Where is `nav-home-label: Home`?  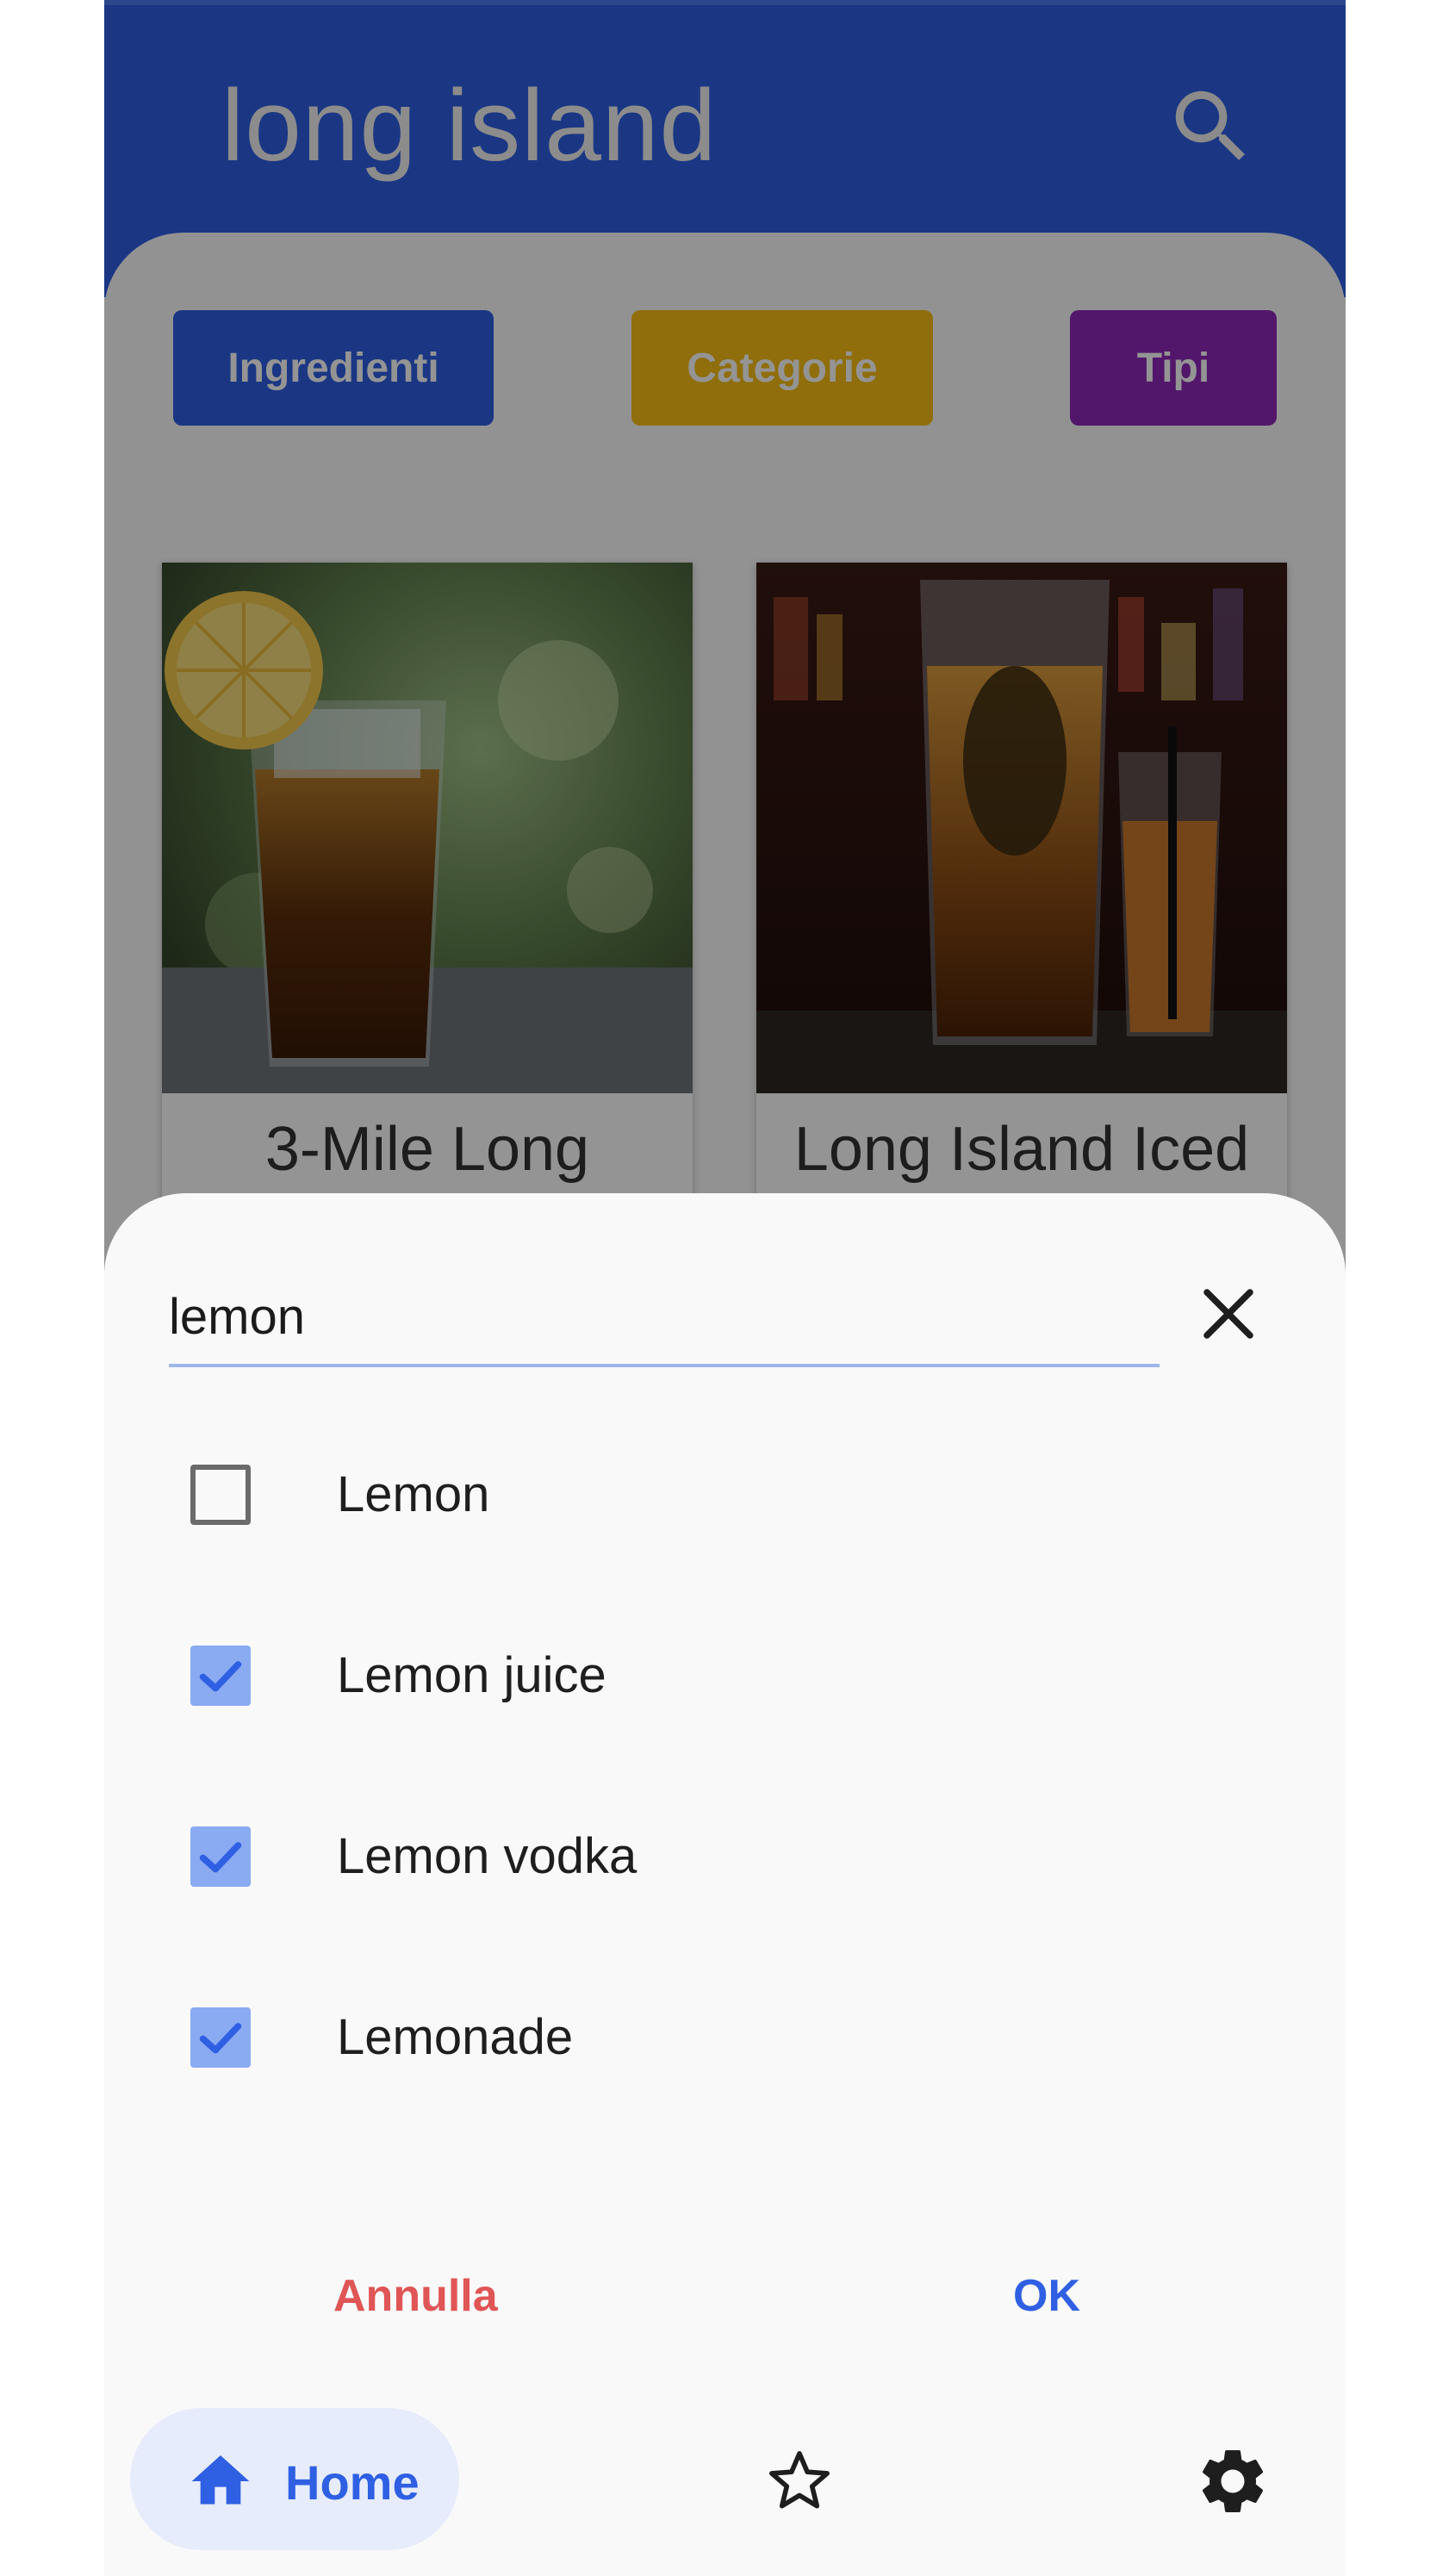
nav-home-label: Home is located at coordinates (352, 2483).